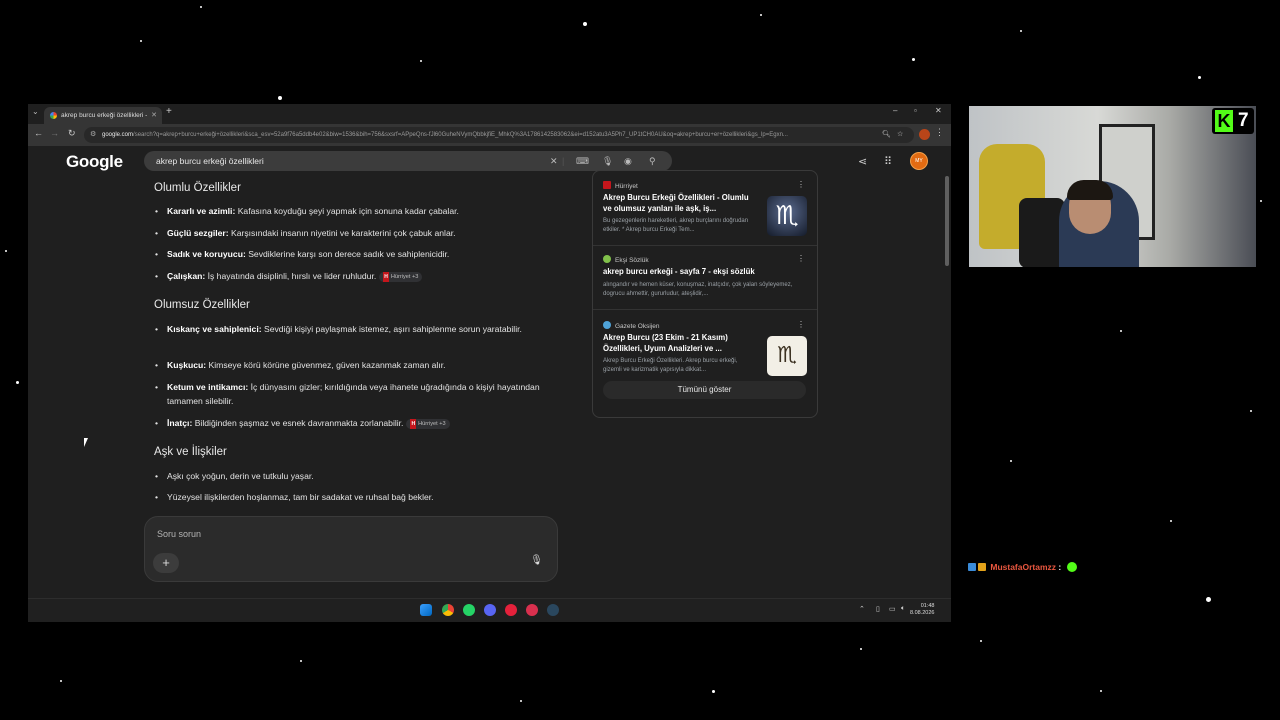 The image size is (1280, 720). What do you see at coordinates (511, 610) in the screenshot?
I see `app-icon` at bounding box center [511, 610].